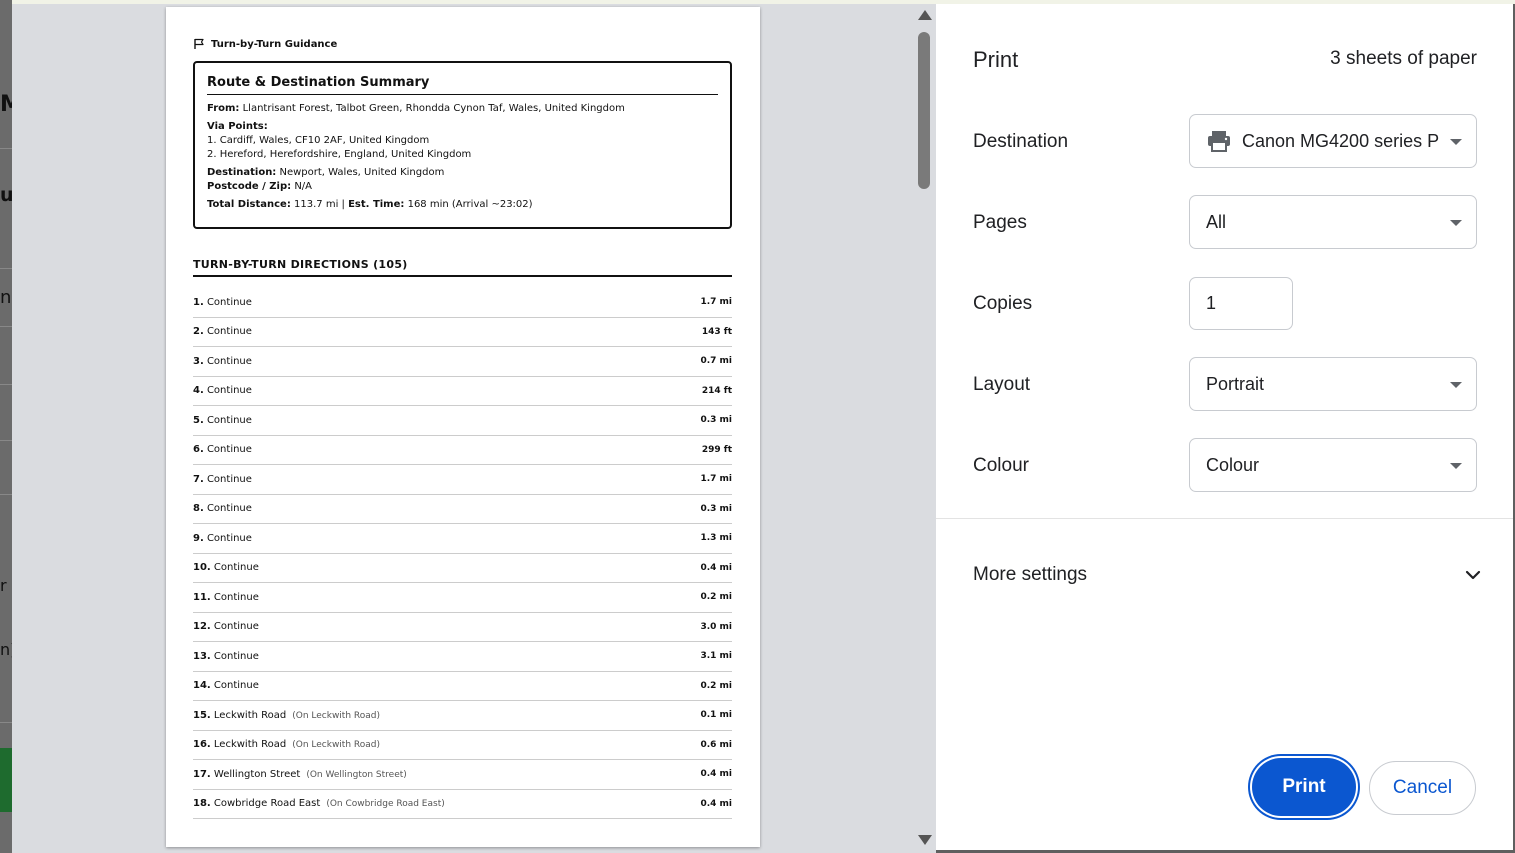 The width and height of the screenshot is (1515, 853). What do you see at coordinates (223, 108) in the screenshot?
I see `from-label: From:` at bounding box center [223, 108].